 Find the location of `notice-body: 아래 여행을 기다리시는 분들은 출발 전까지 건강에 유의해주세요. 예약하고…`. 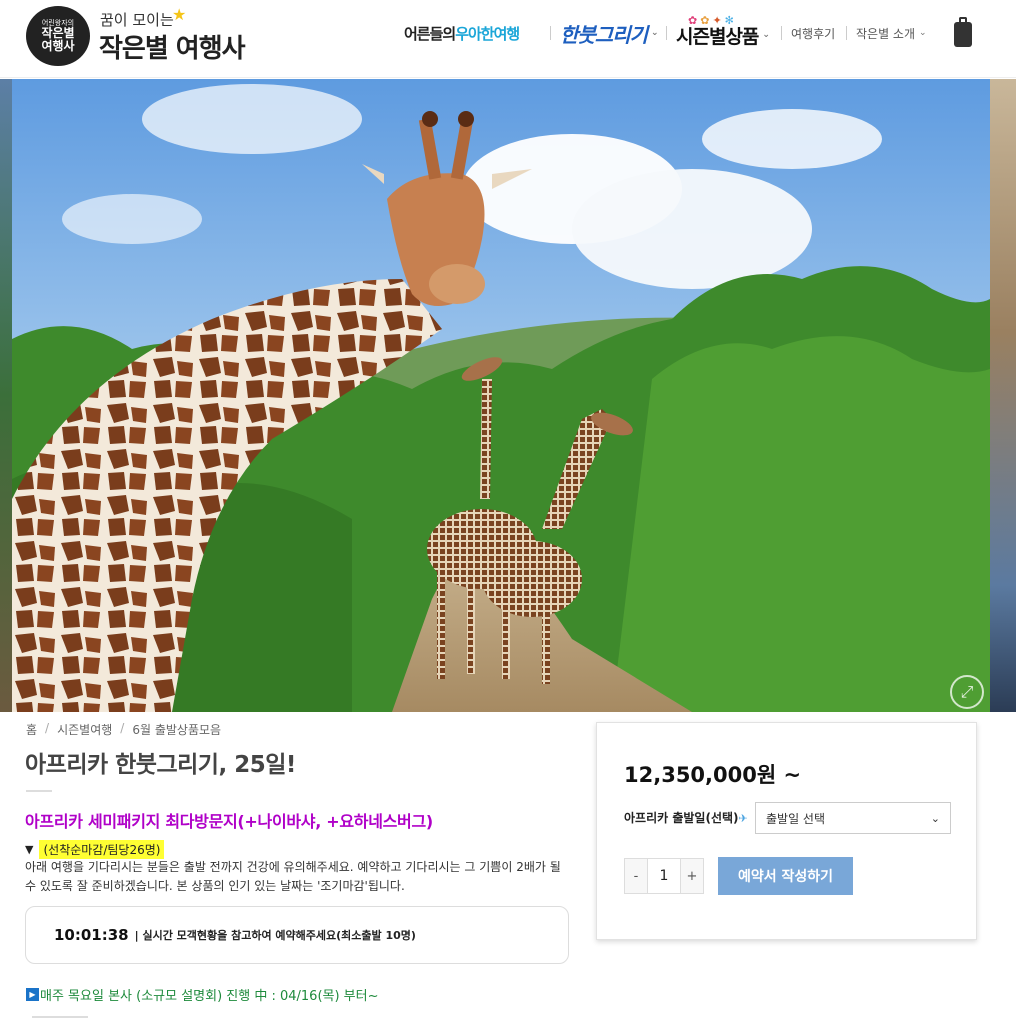

notice-body: 아래 여행을 기다리시는 분들은 출발 전까지 건강에 유의해주세요. 예약하고… is located at coordinates (293, 876).